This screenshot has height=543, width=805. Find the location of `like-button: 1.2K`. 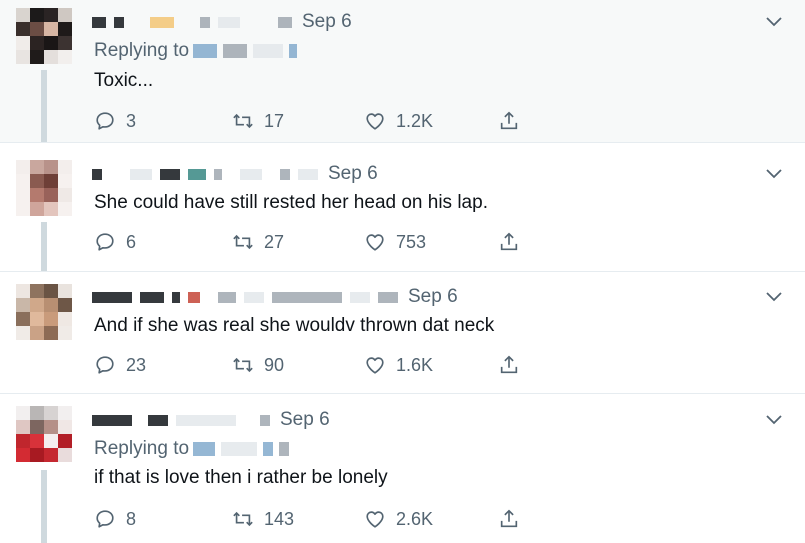

like-button: 1.2K is located at coordinates (398, 121).